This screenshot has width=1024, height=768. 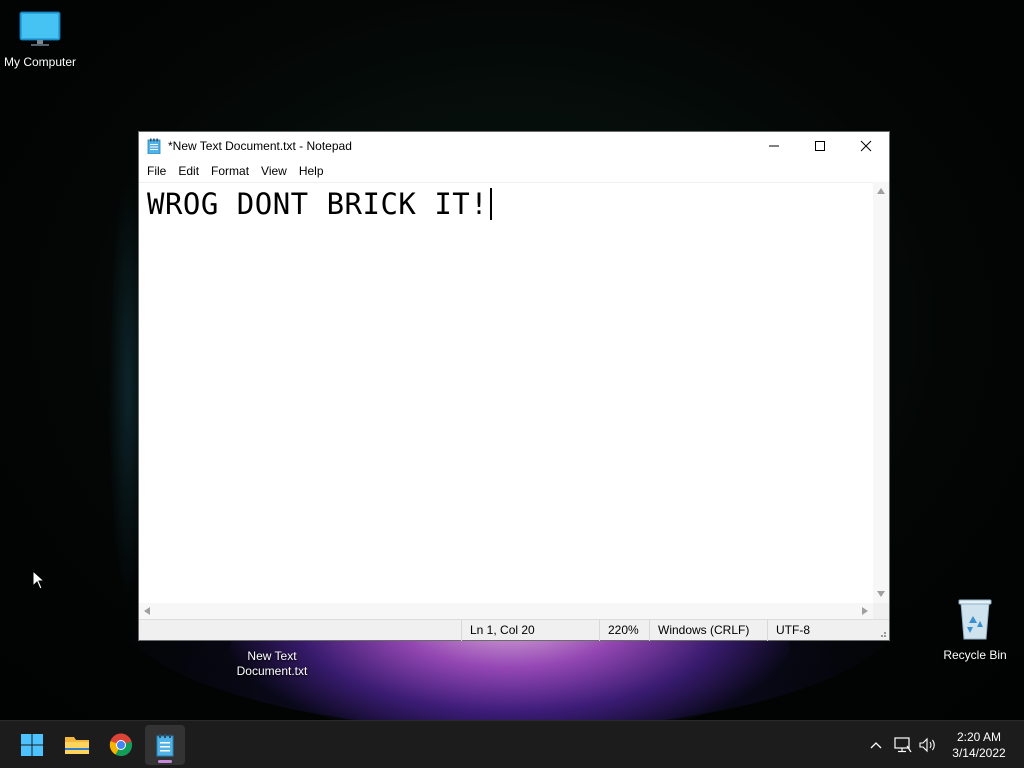 I want to click on scroll-up-arrow-icon, so click(x=881, y=191).